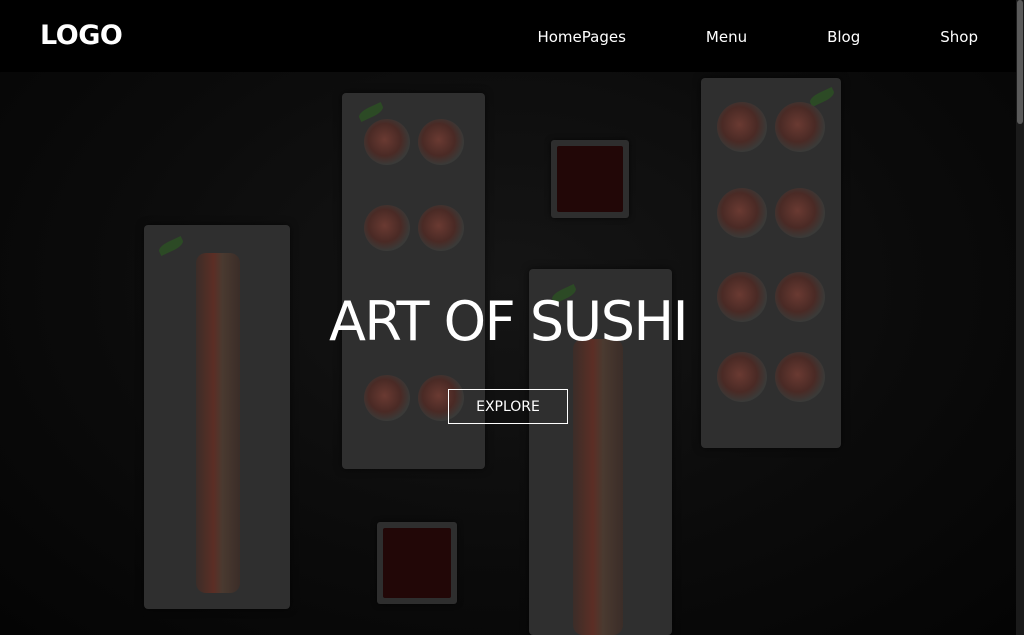 This screenshot has height=635, width=1024. Describe the element at coordinates (1020, 317) in the screenshot. I see `scrollbar` at that location.